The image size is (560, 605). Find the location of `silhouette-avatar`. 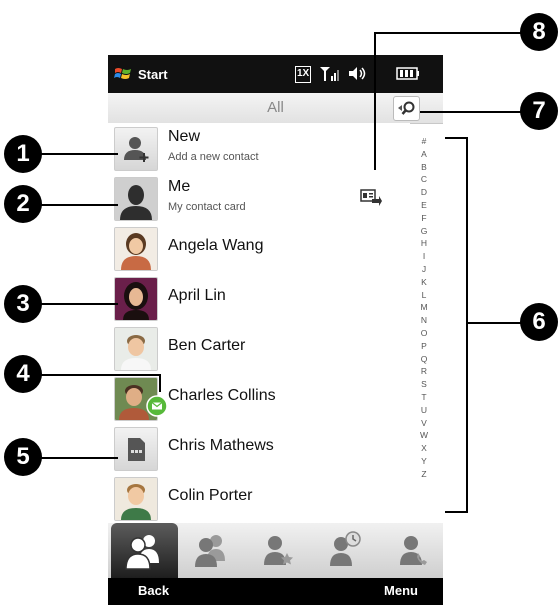

silhouette-avatar is located at coordinates (136, 199).